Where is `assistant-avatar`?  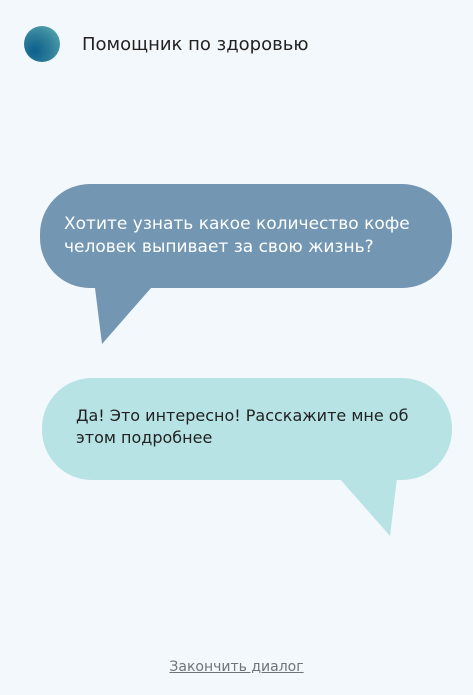
assistant-avatar is located at coordinates (42, 44).